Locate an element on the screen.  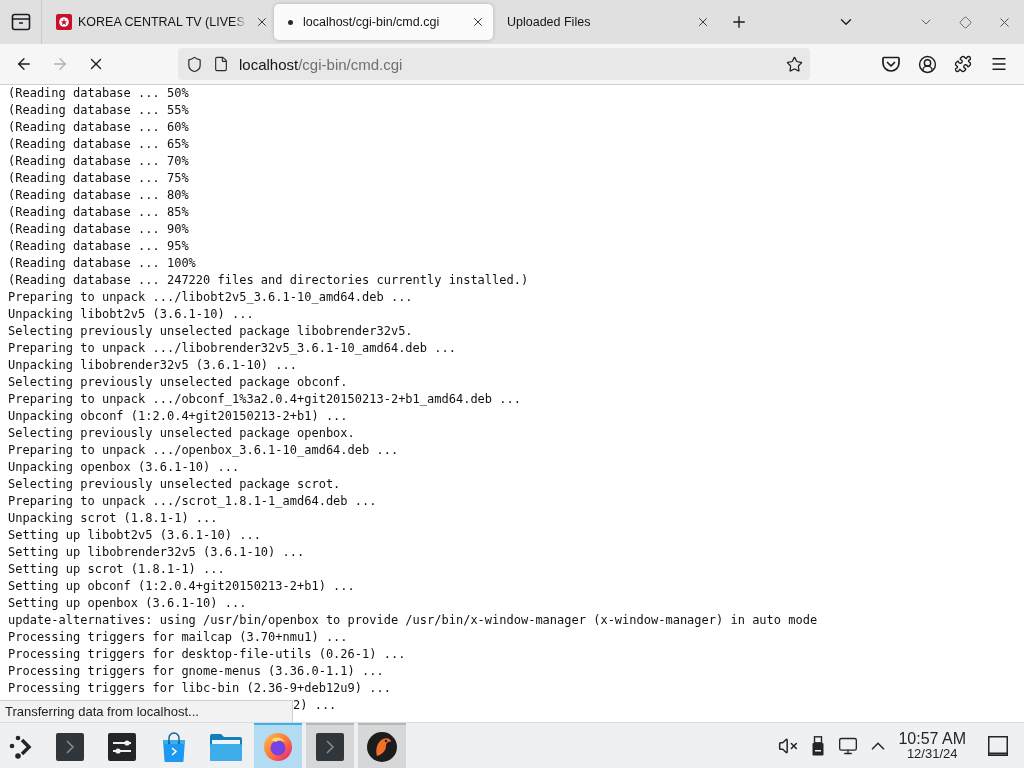
console-line: (Reading database ... 85% is located at coordinates (98, 212).